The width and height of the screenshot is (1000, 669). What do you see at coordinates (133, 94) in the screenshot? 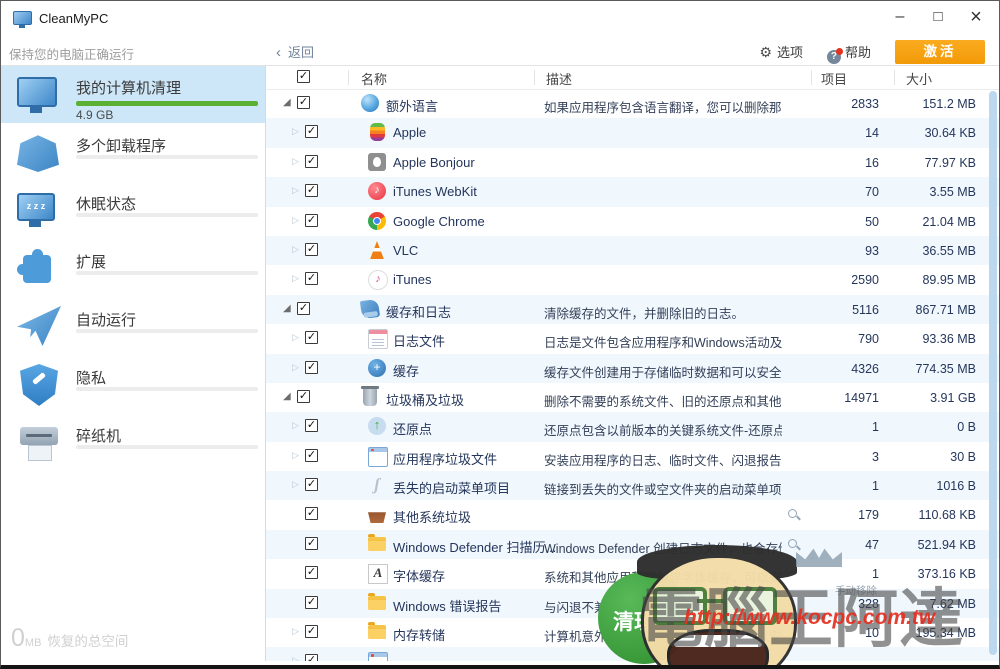
I see `sidebar-item-my-computer-clean: 我的计算机清理 4.9 GB` at bounding box center [133, 94].